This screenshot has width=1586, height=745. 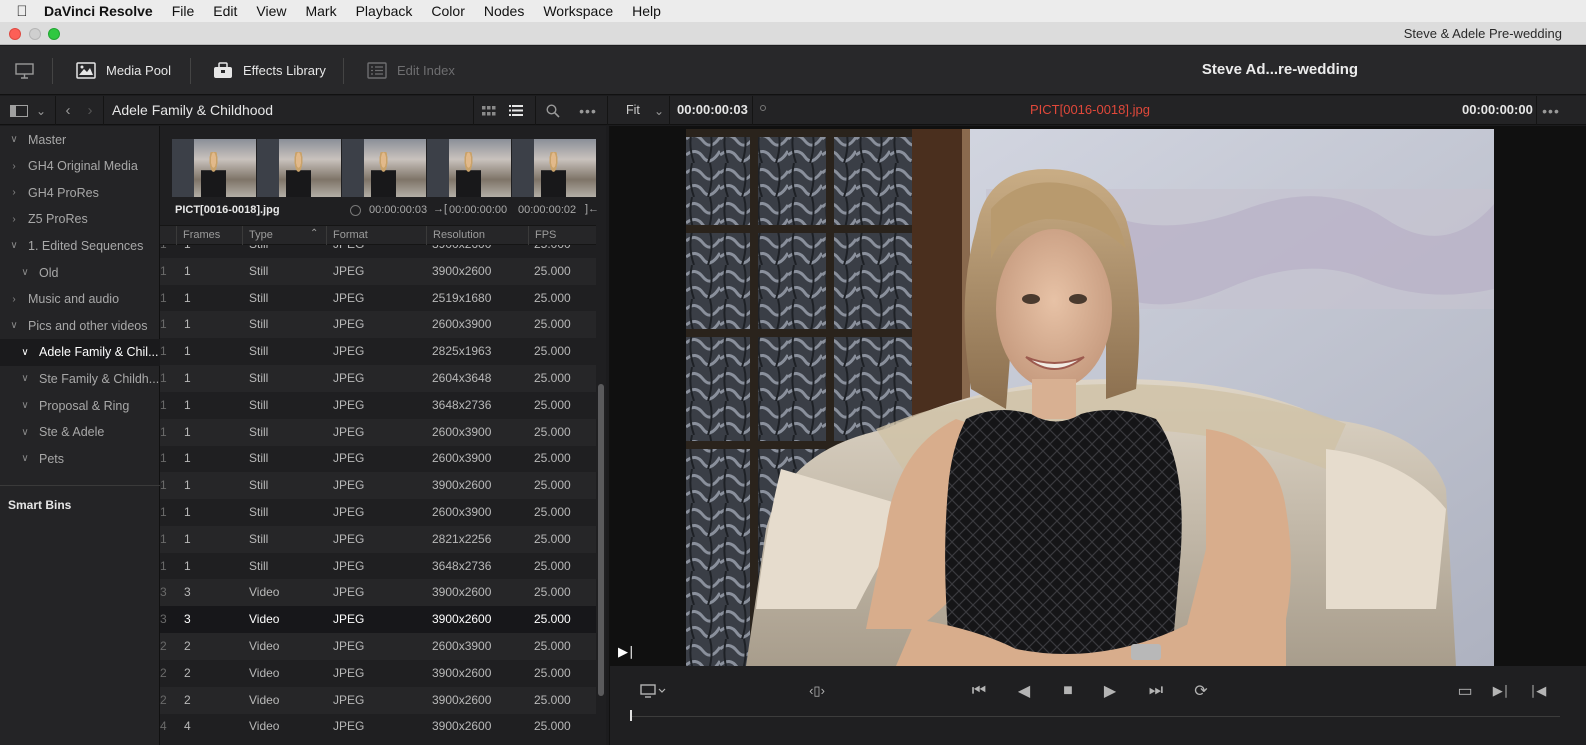 I want to click on menu-workspace: Workspace, so click(x=578, y=11).